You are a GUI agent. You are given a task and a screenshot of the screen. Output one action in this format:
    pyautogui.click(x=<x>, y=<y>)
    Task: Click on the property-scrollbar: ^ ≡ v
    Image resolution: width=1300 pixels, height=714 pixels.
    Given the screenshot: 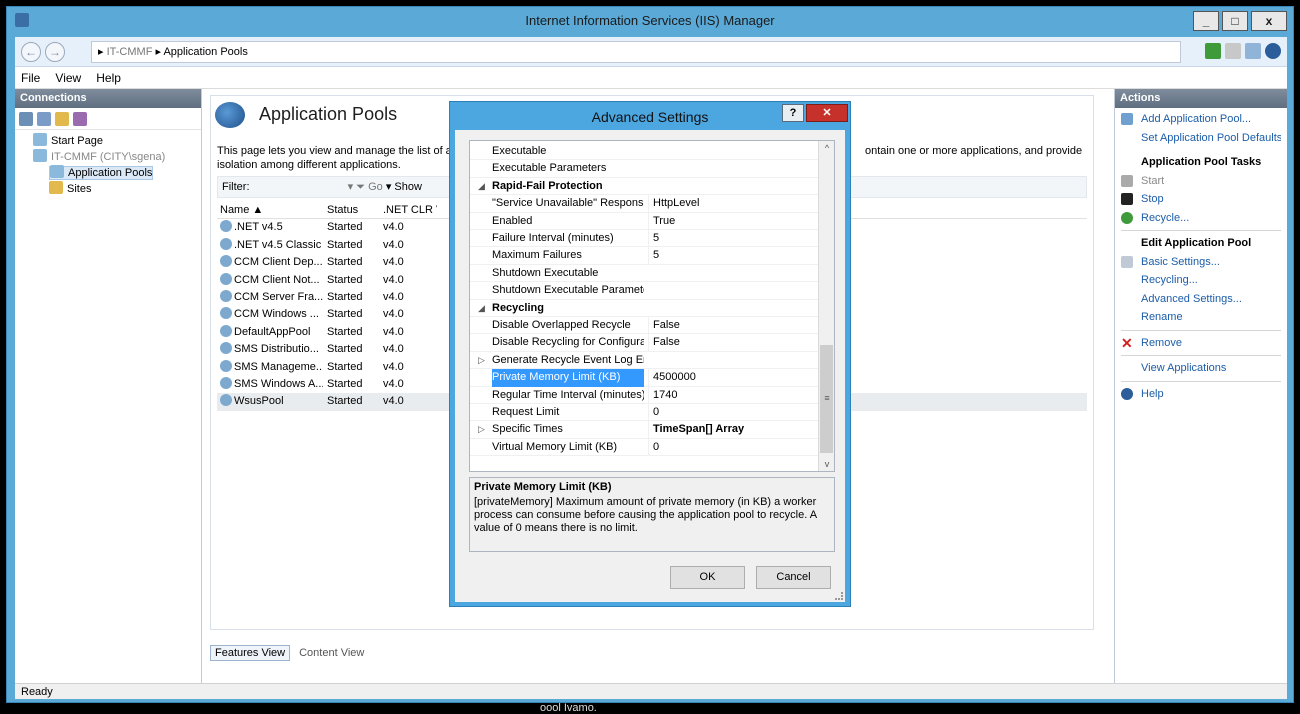 What is the action you would take?
    pyautogui.click(x=826, y=306)
    